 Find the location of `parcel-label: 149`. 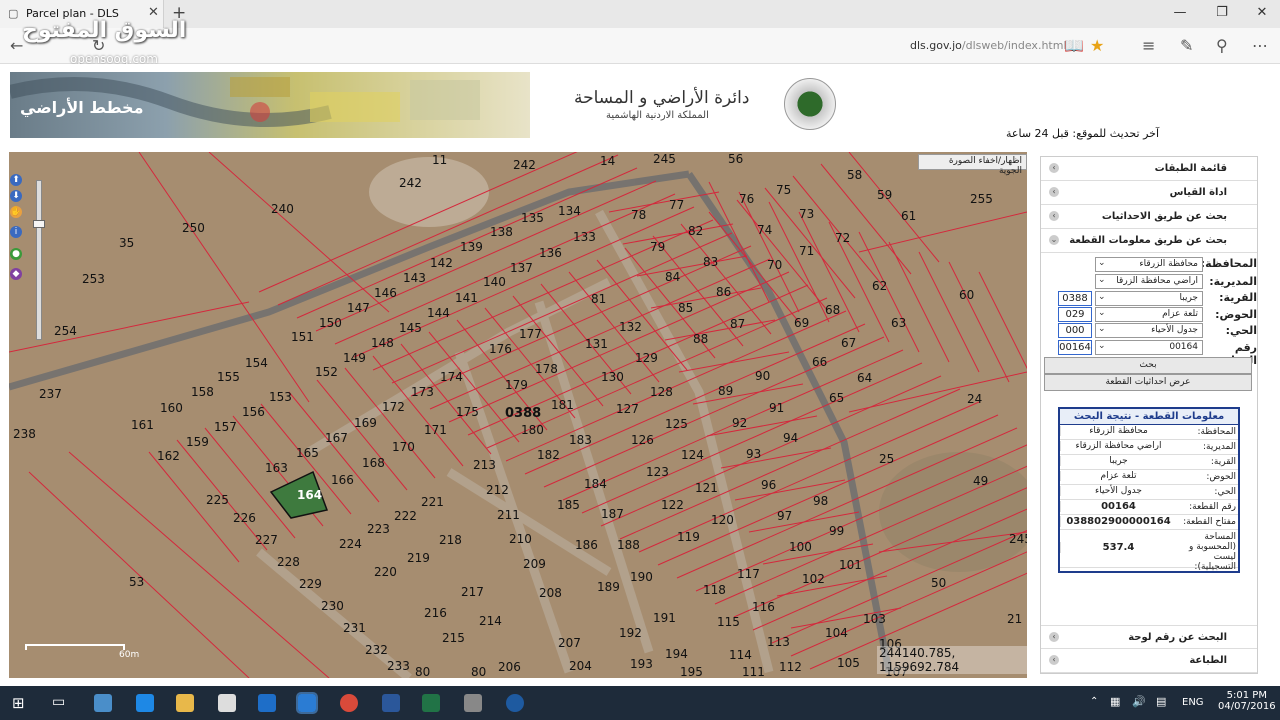

parcel-label: 149 is located at coordinates (354, 358).